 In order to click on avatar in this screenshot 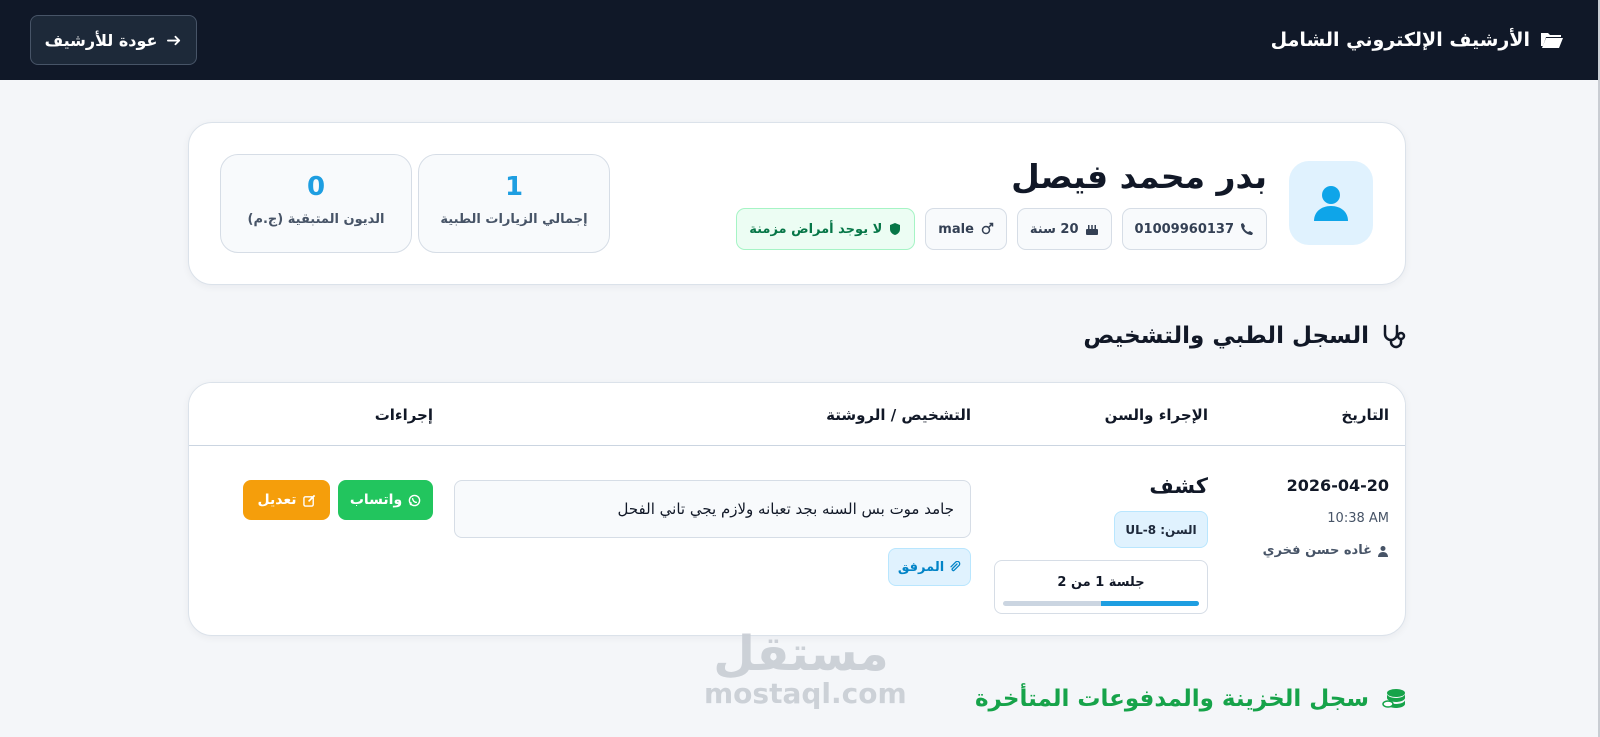, I will do `click(1331, 203)`.